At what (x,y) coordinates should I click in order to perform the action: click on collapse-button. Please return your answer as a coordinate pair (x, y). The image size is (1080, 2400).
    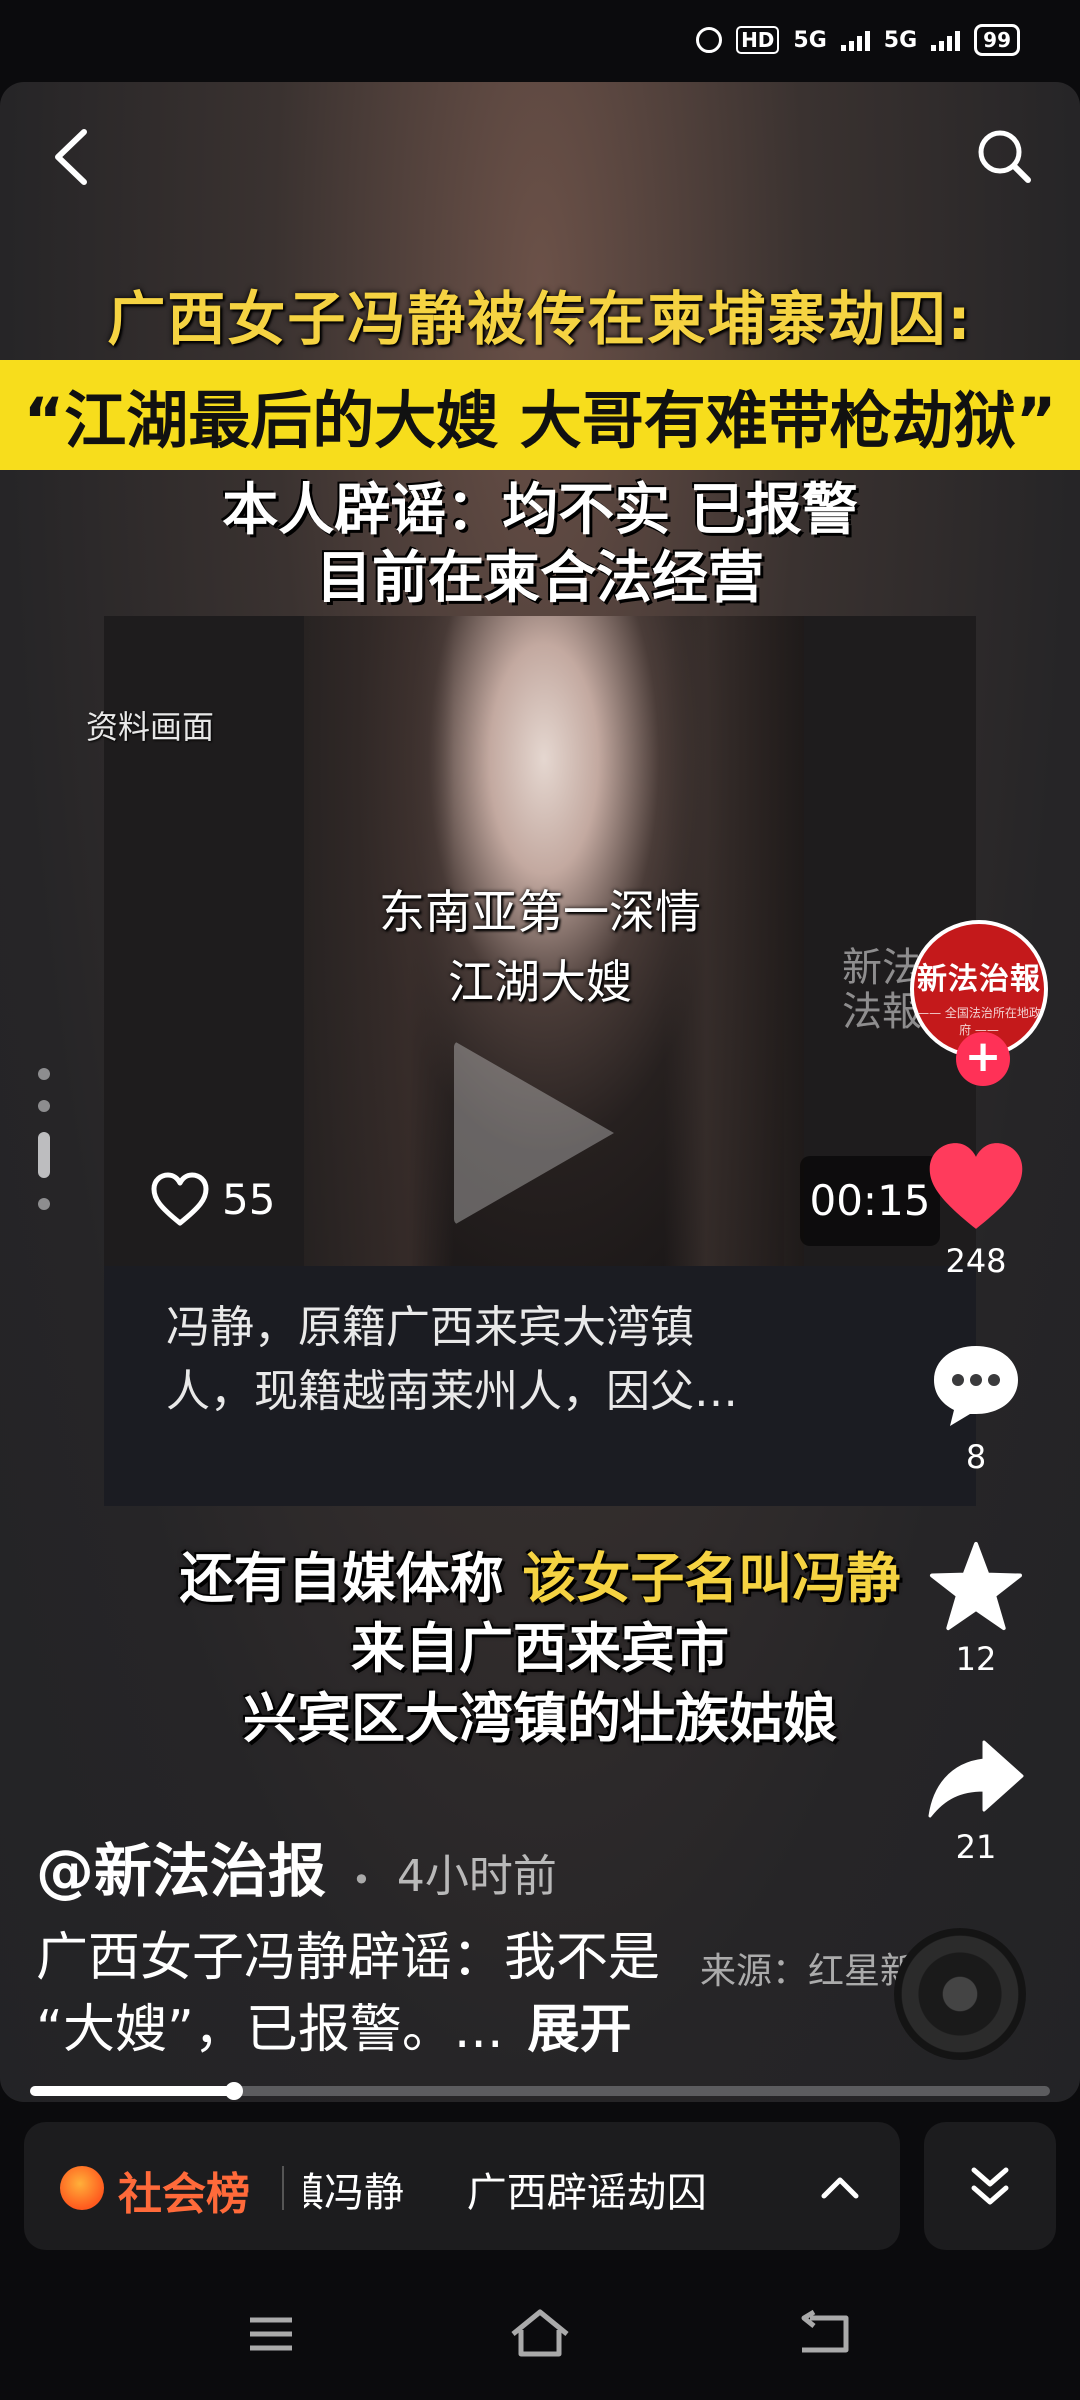
    Looking at the image, I should click on (990, 2186).